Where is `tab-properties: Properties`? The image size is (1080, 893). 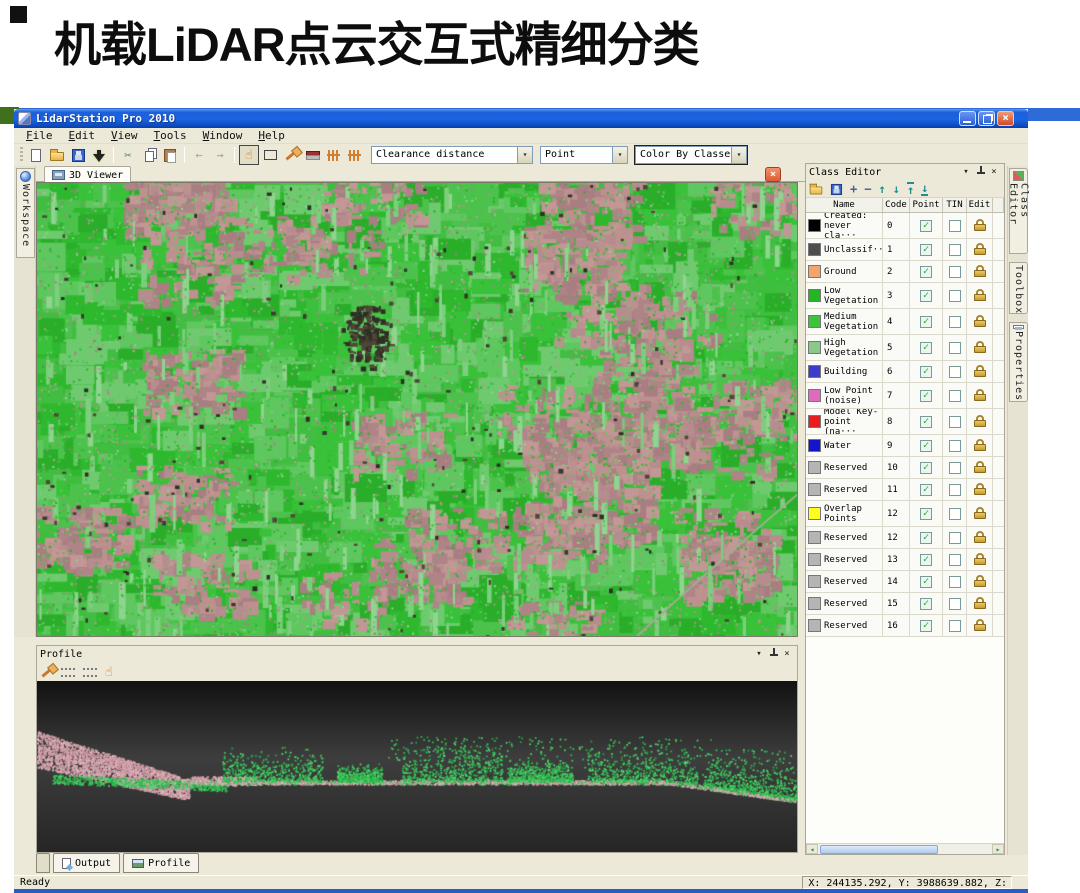 tab-properties: Properties is located at coordinates (1018, 362).